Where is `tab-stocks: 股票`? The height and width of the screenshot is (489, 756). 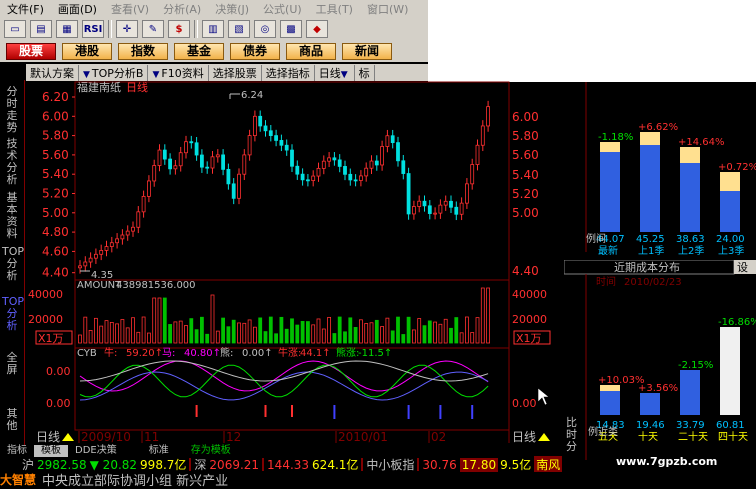 tab-stocks: 股票 is located at coordinates (31, 51).